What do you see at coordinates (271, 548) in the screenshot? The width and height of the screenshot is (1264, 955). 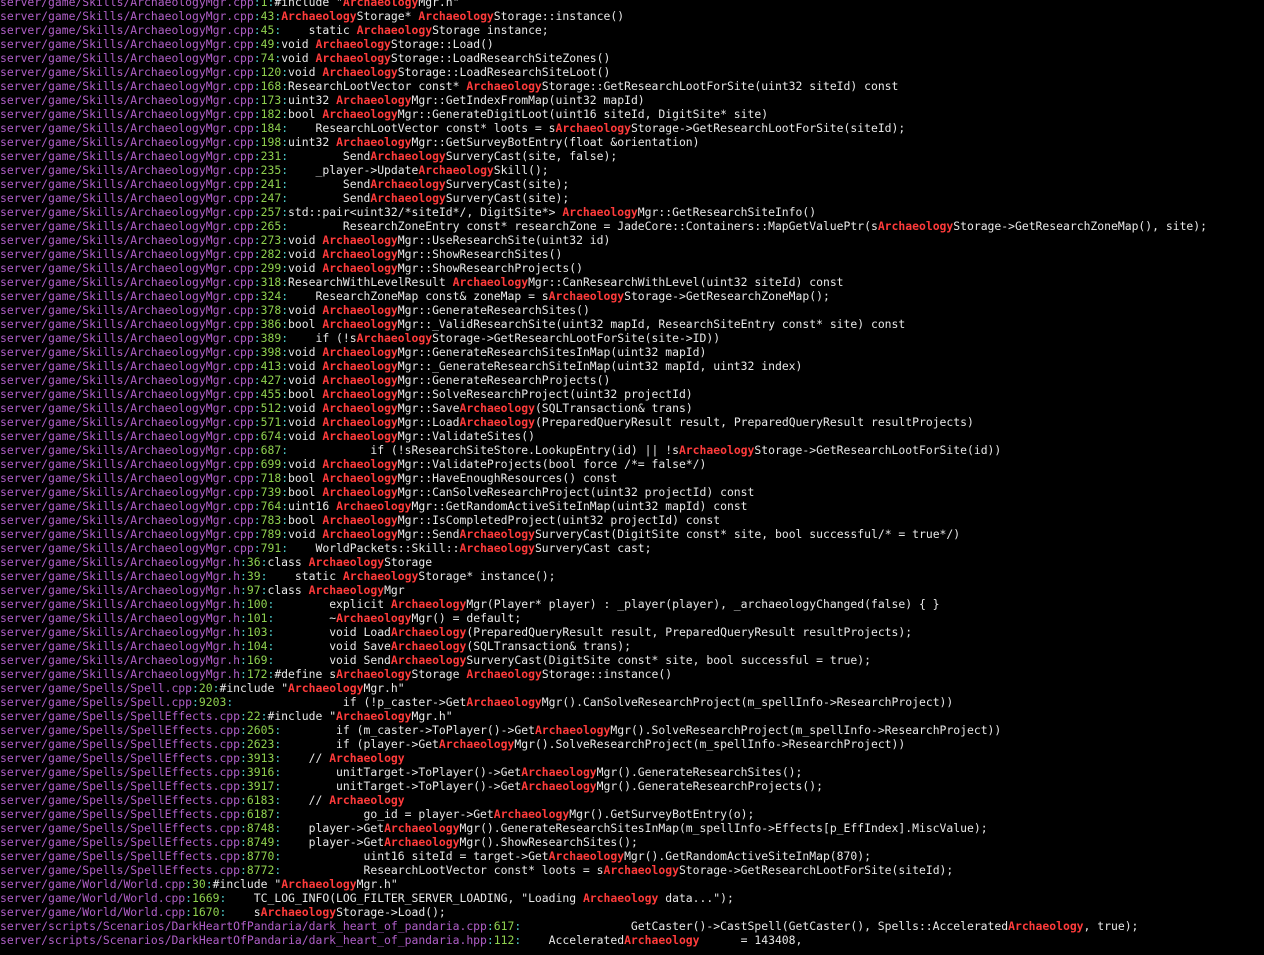 I see `line-number: 791` at bounding box center [271, 548].